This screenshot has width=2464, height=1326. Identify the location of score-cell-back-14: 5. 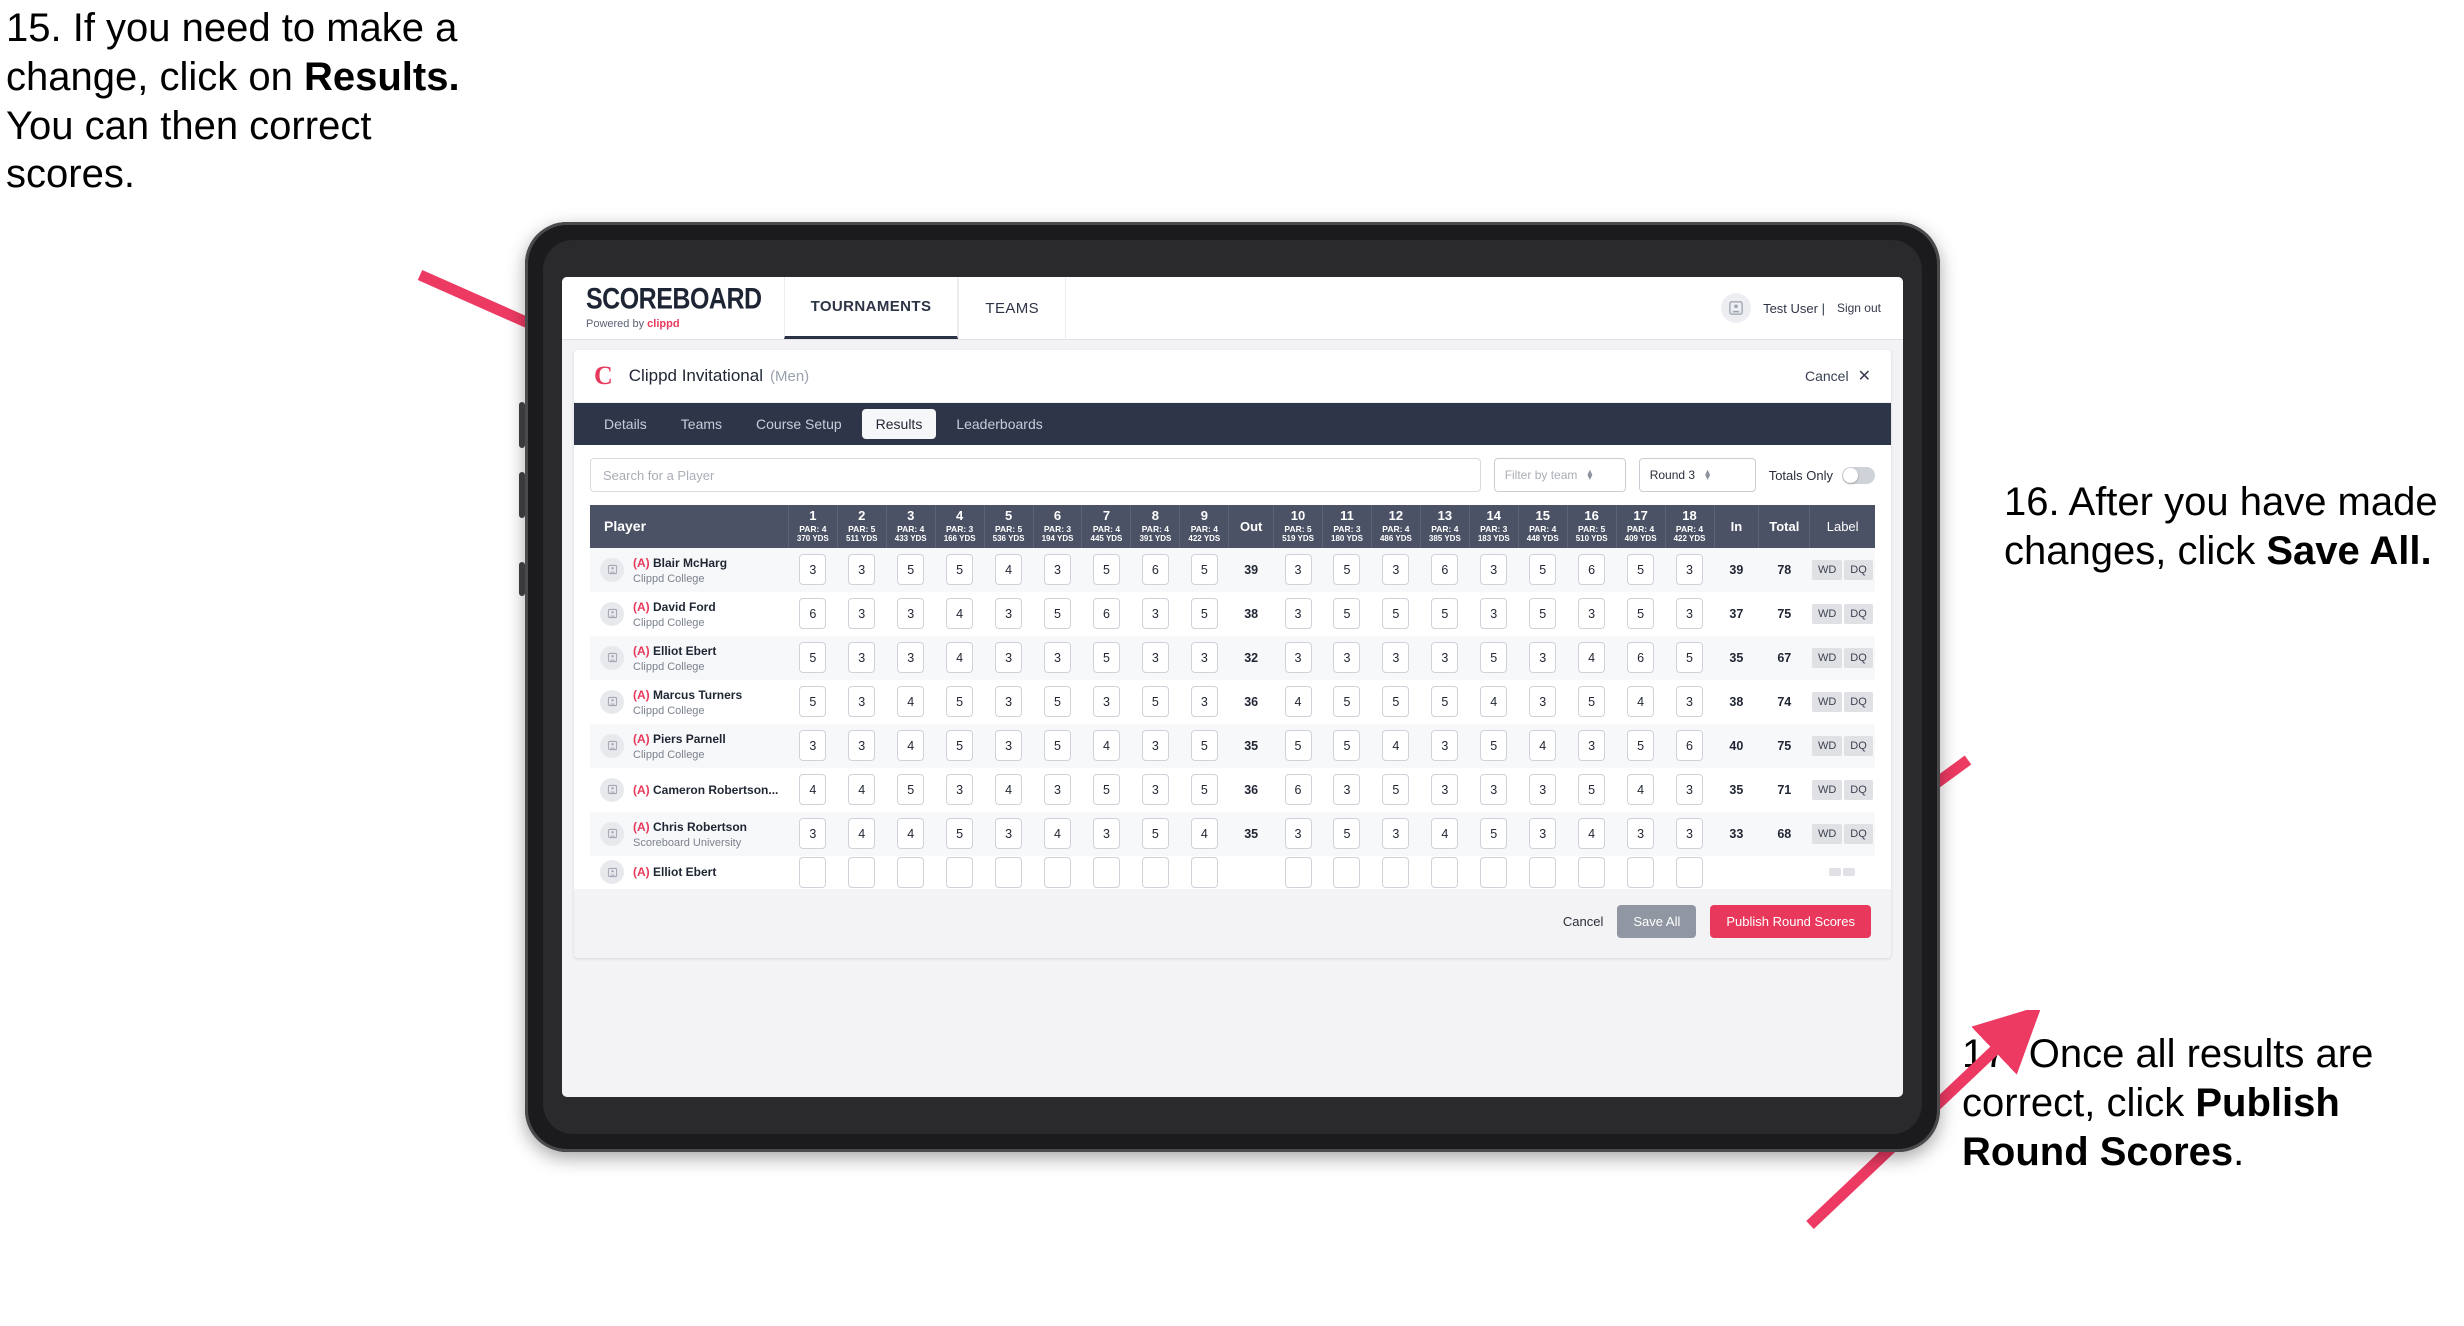
(1493, 658).